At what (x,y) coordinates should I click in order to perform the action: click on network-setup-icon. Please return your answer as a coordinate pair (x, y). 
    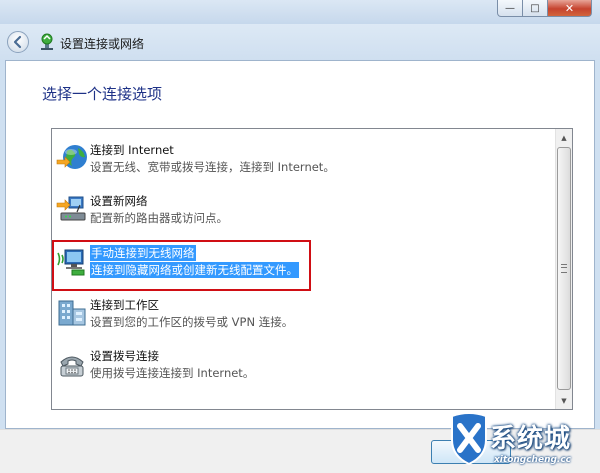
    Looking at the image, I should click on (47, 41).